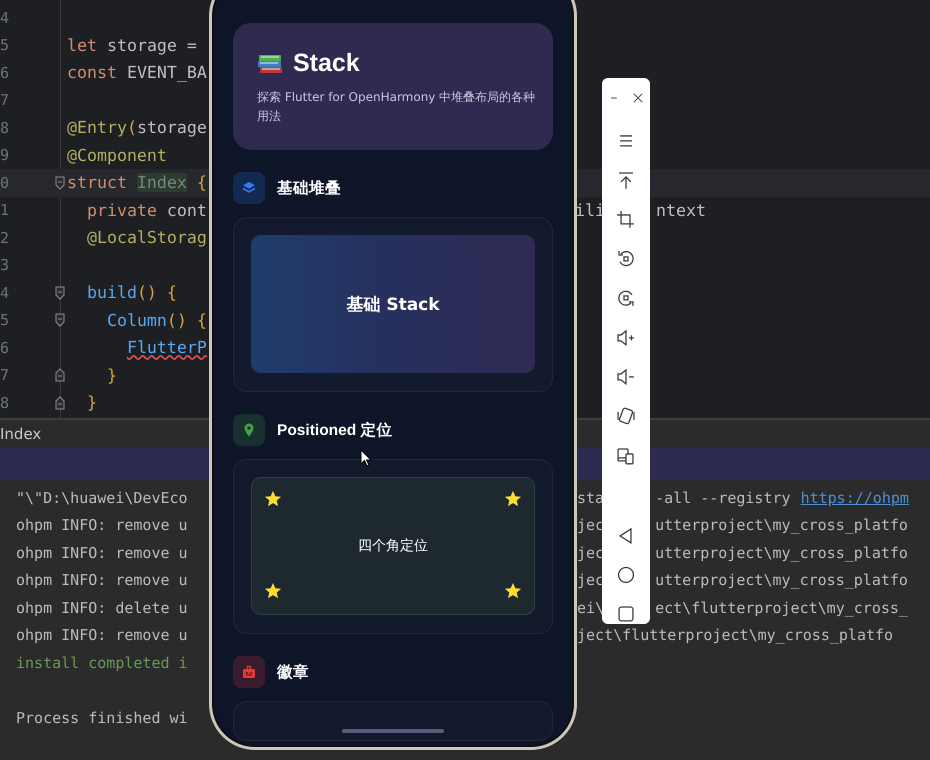  Describe the element at coordinates (638, 97) in the screenshot. I see `close-icon` at that location.